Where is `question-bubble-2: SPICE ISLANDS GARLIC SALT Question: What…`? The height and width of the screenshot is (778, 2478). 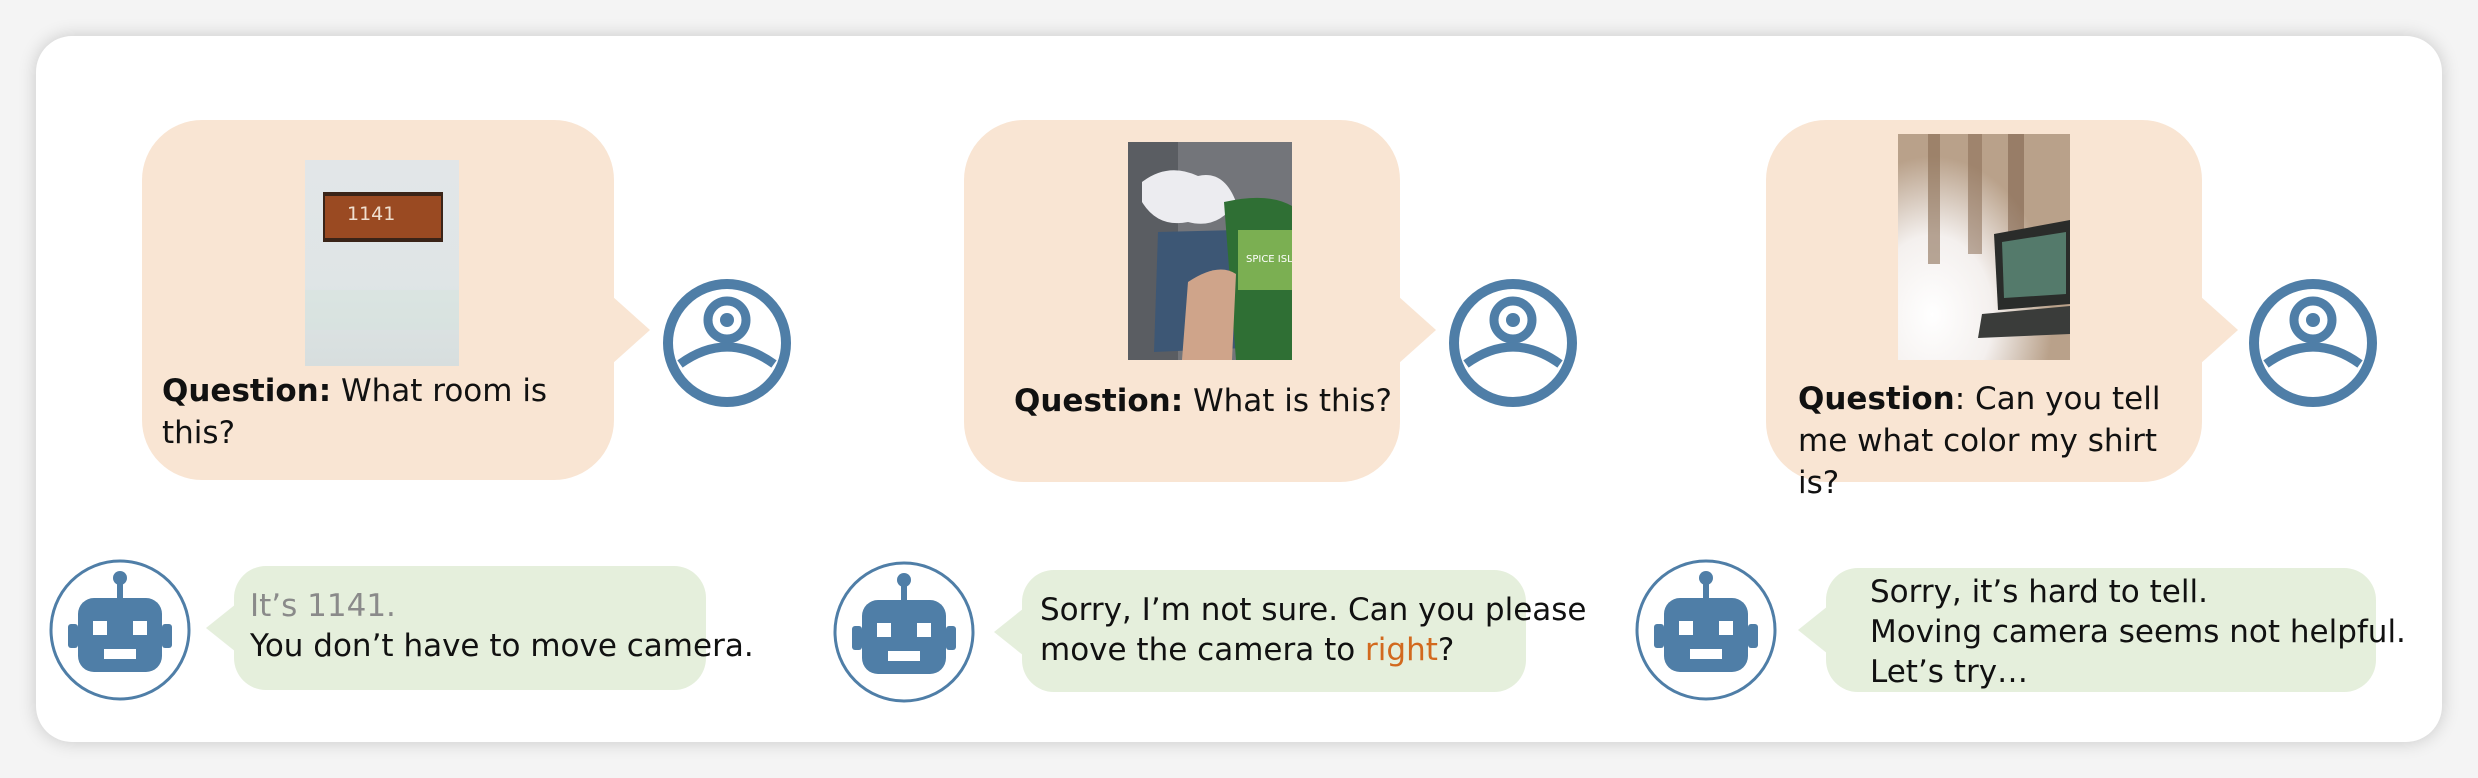 question-bubble-2: SPICE ISLANDS GARLIC SALT Question: What… is located at coordinates (1200, 301).